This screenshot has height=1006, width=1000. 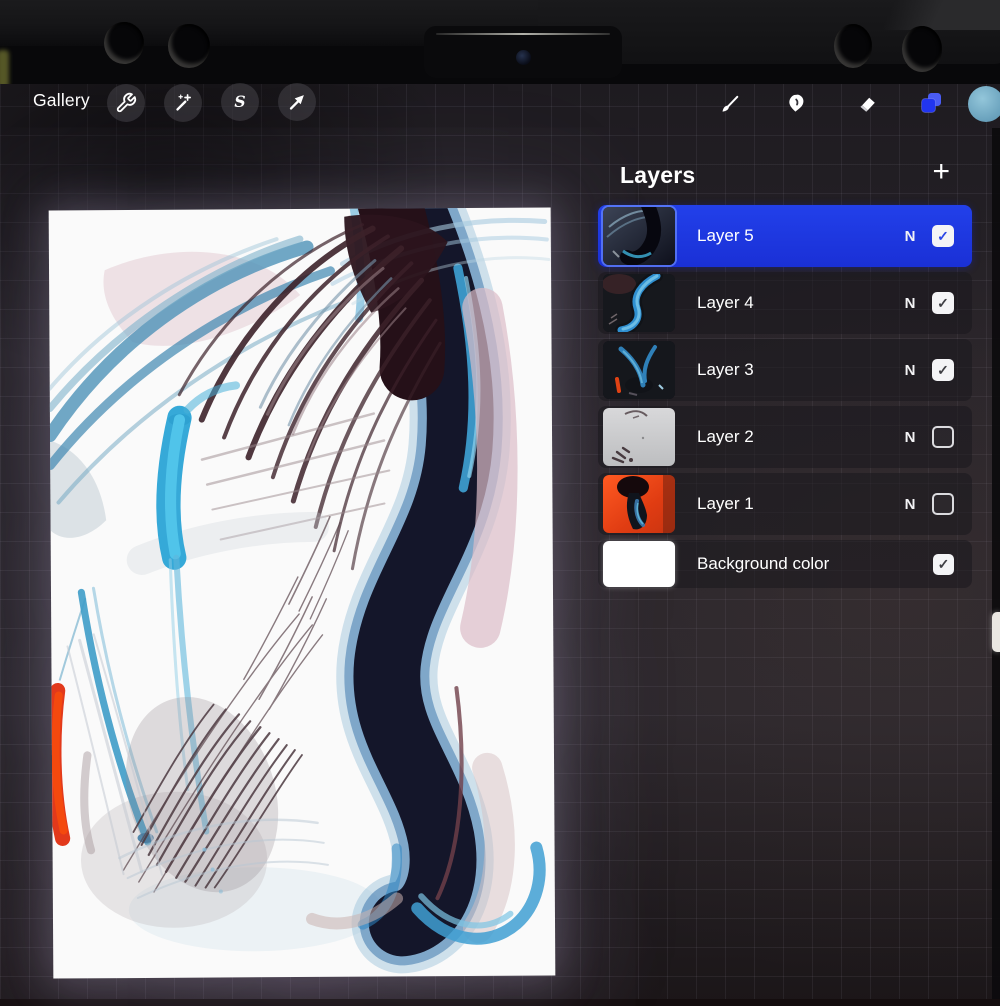 I want to click on right-bezel-edge, so click(x=996, y=567).